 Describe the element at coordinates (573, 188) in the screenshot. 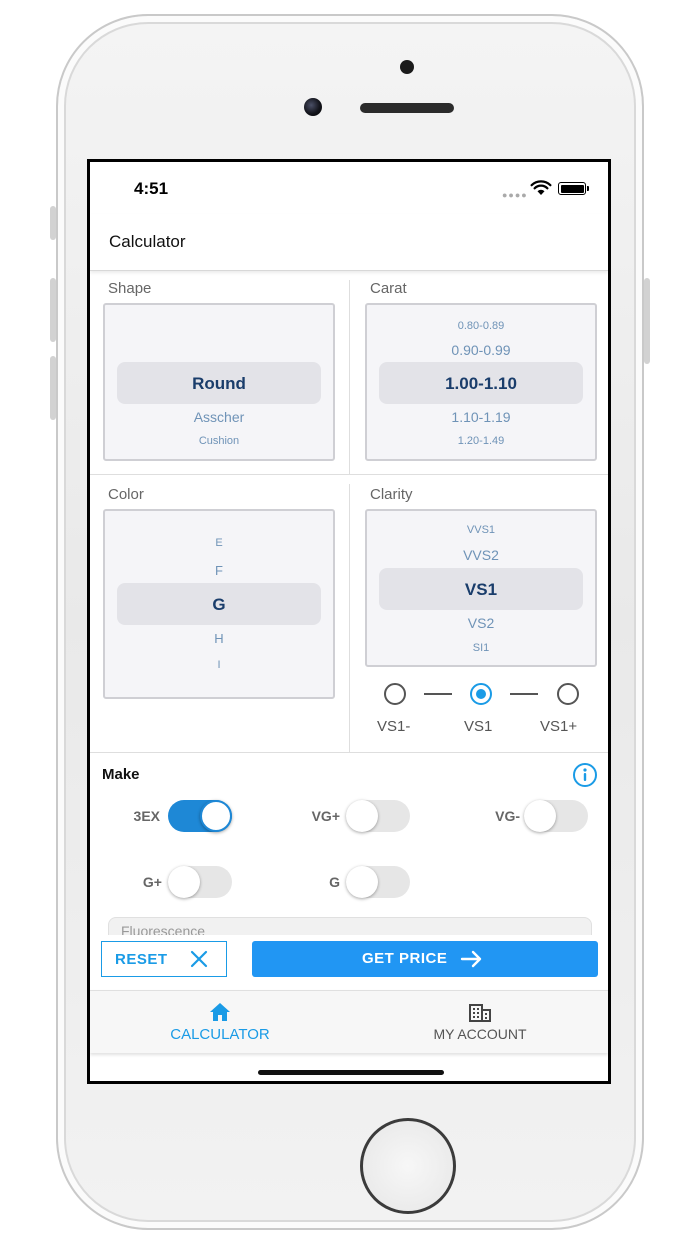

I see `battery-icon` at that location.